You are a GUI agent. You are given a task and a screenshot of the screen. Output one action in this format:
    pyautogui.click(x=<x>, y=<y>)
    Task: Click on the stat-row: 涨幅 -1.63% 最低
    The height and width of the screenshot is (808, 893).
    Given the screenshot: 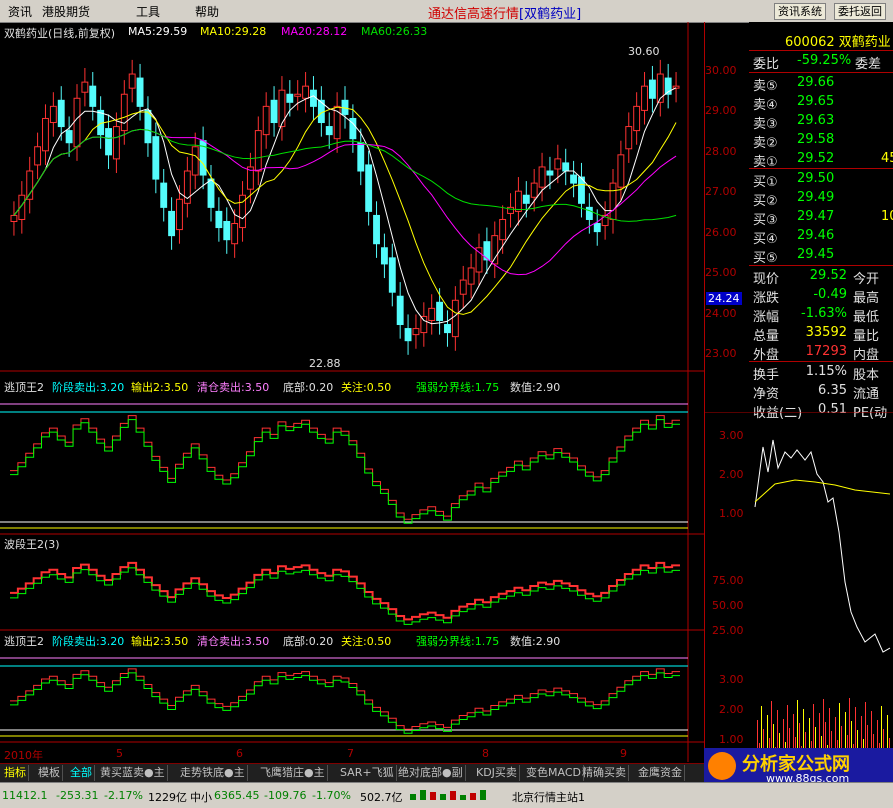 What is the action you would take?
    pyautogui.click(x=821, y=315)
    